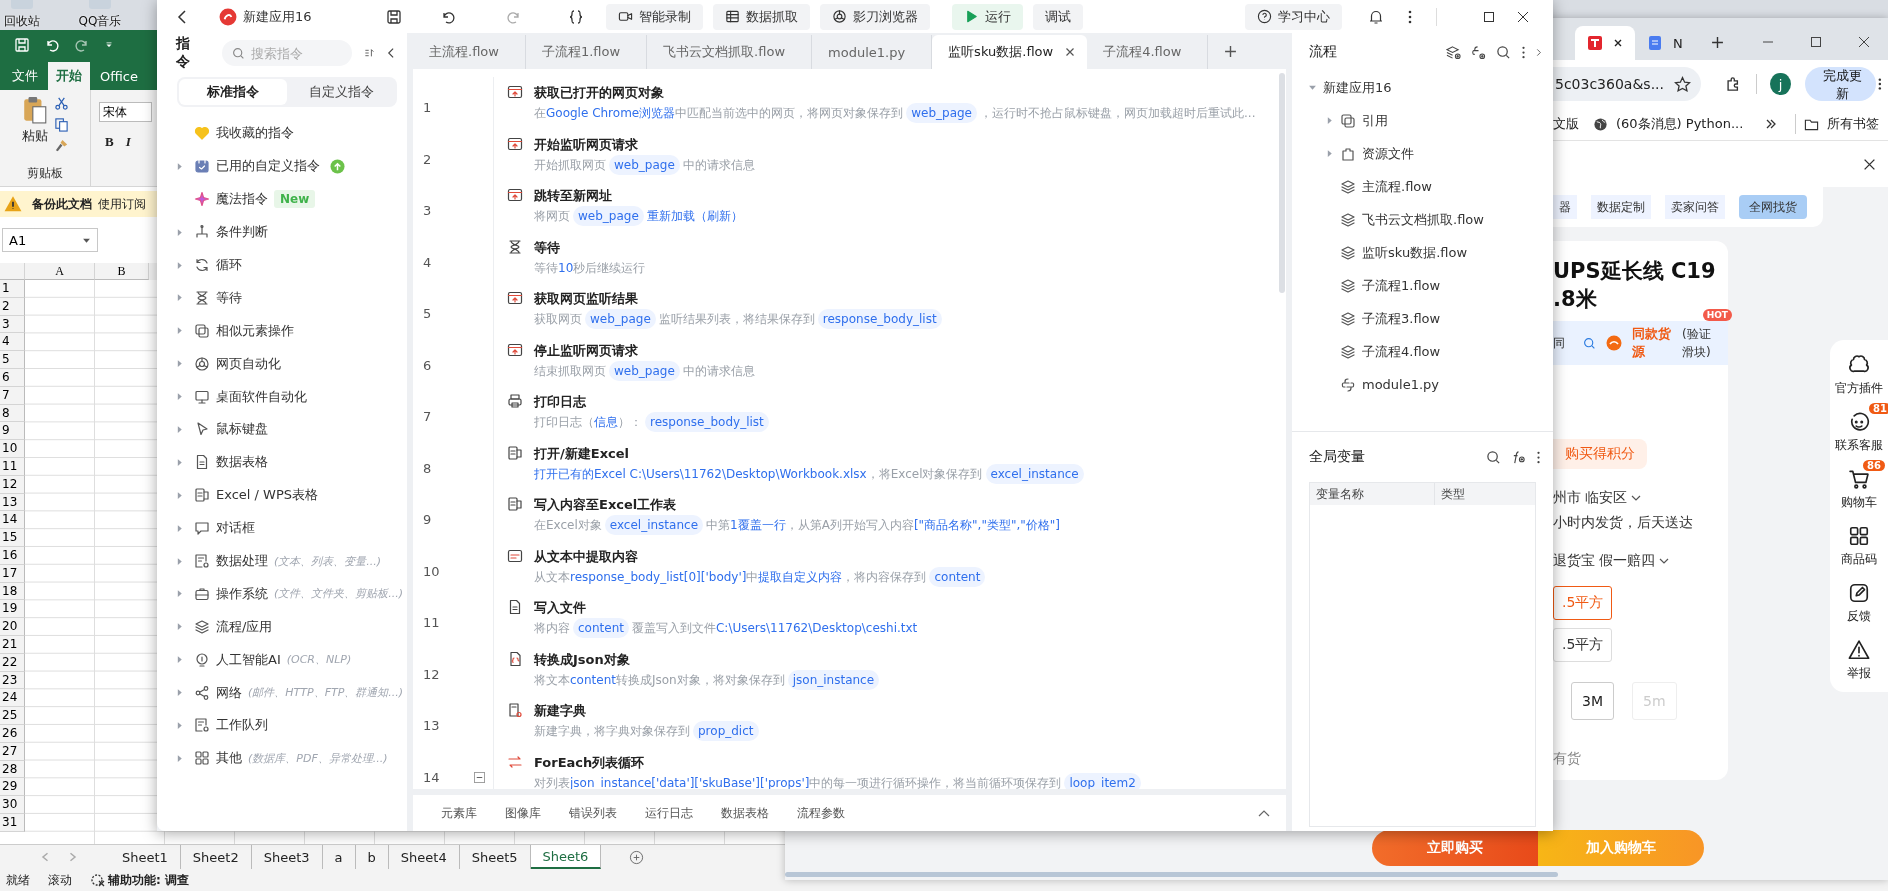  Describe the element at coordinates (523, 813) in the screenshot. I see `panel-tab: 图像库` at that location.